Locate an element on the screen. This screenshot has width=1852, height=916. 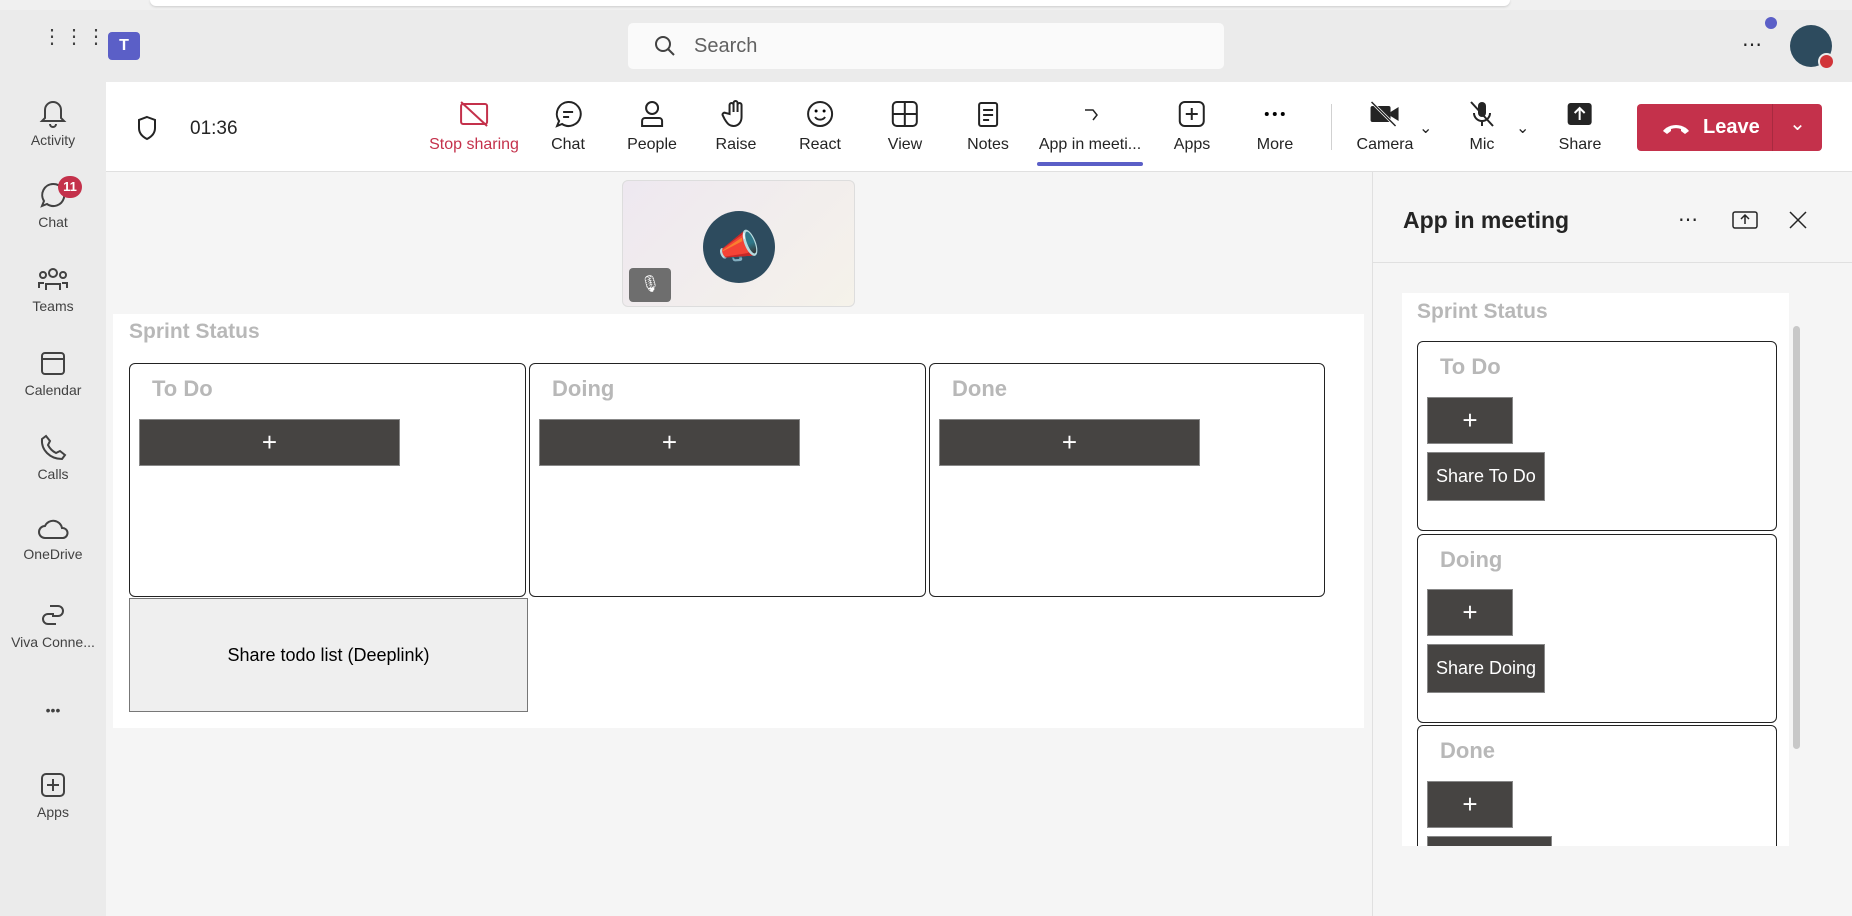
stop-sharing-button: Stop sharing is located at coordinates (474, 127).